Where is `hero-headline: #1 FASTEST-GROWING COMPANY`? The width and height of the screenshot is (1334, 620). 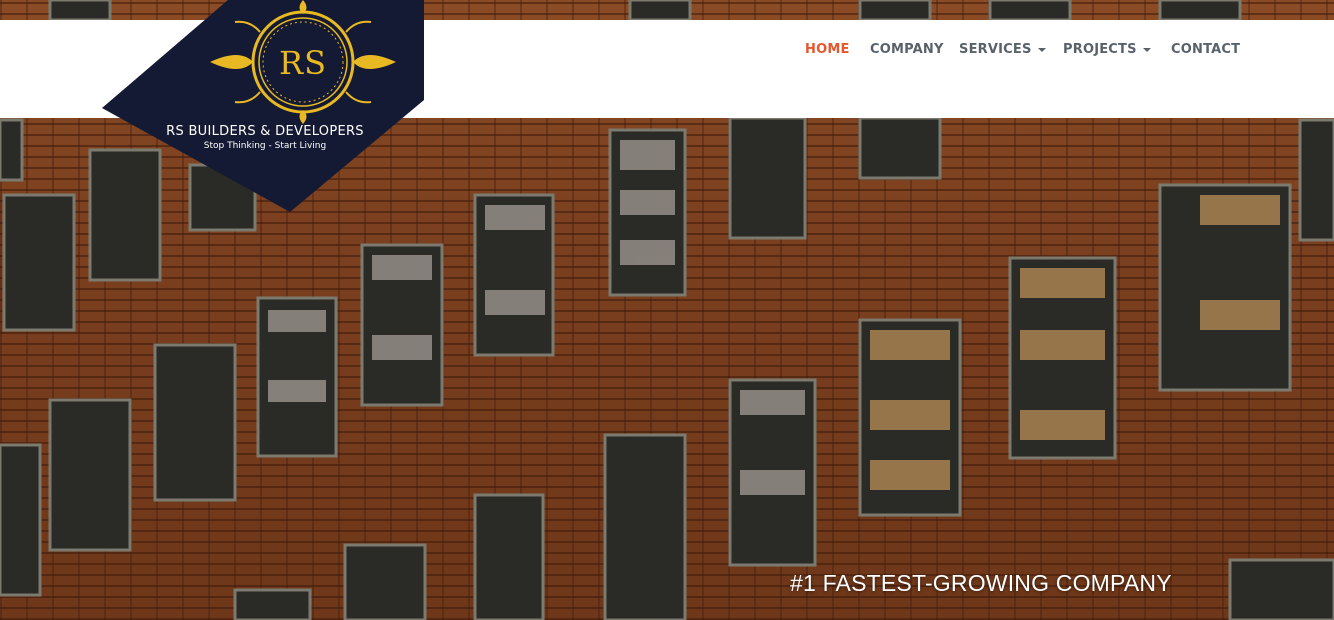 hero-headline: #1 FASTEST-GROWING COMPANY is located at coordinates (981, 583).